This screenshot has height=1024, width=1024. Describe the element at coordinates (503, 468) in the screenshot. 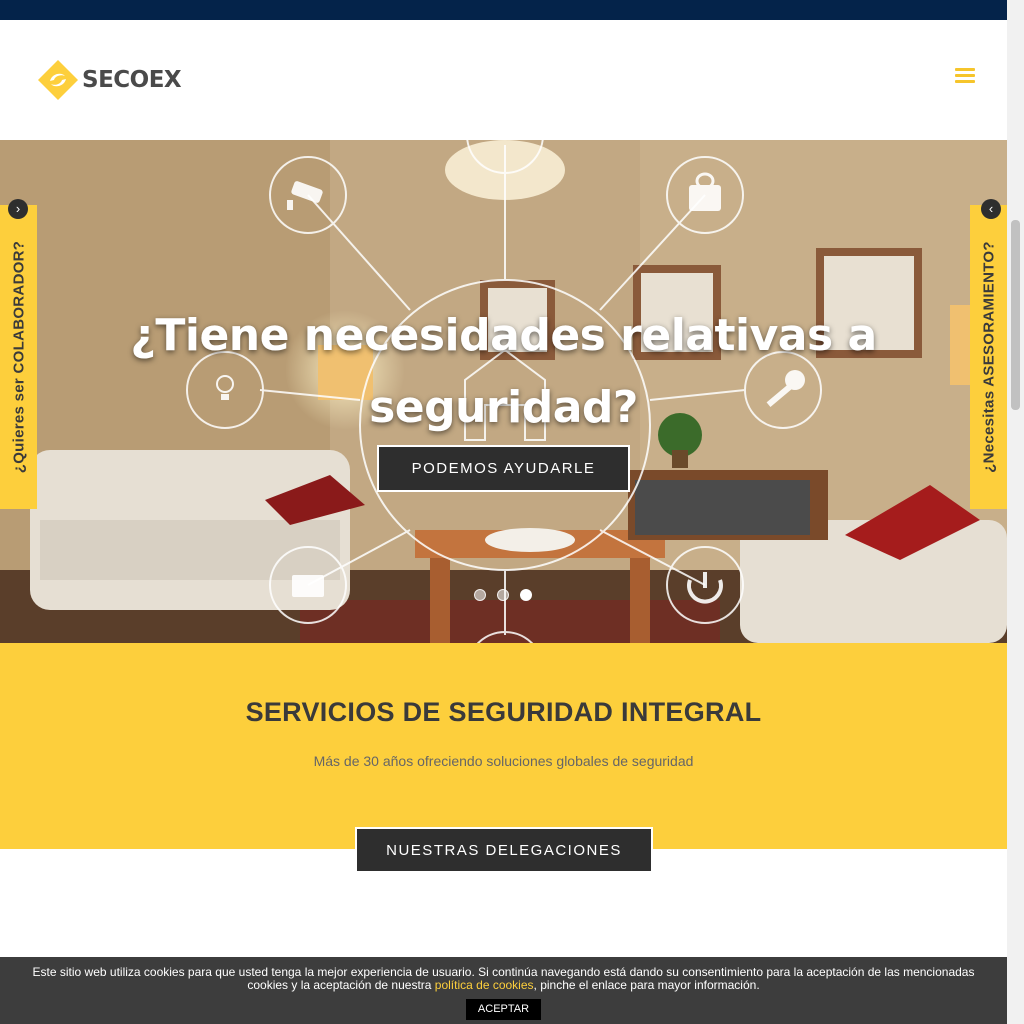

I see `podemos-ayudarle-button: PODEMOS AYUDARLE` at that location.